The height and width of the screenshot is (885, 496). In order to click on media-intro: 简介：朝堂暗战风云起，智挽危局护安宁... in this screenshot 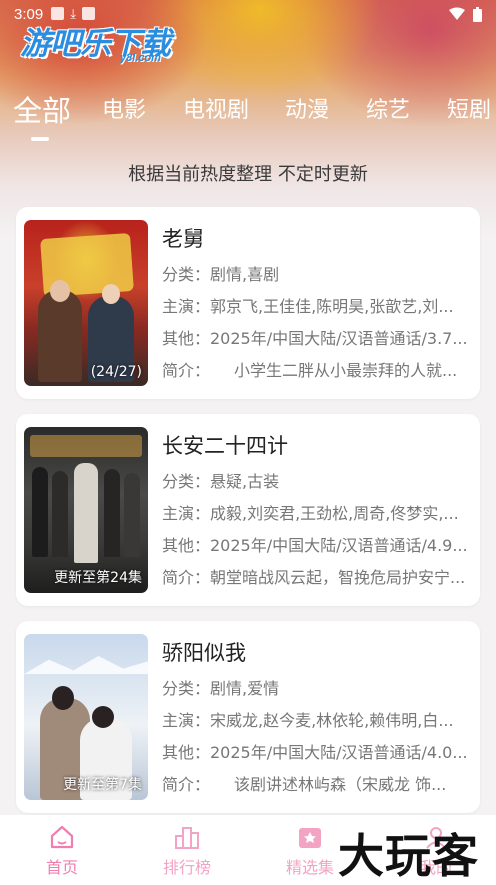, I will do `click(314, 577)`.